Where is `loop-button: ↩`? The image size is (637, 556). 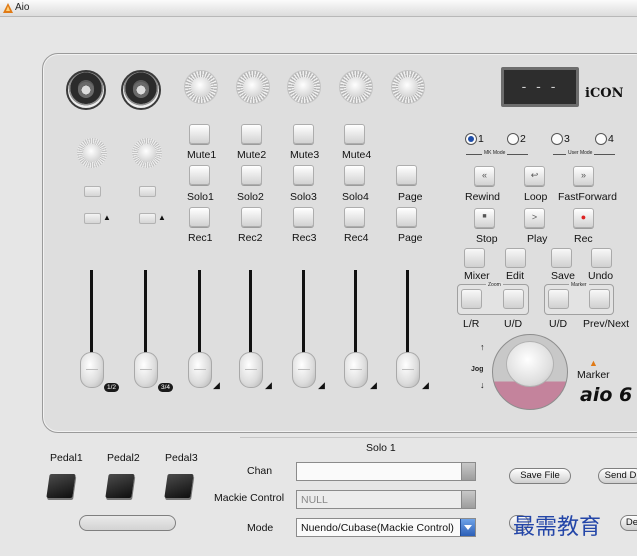 loop-button: ↩ is located at coordinates (534, 176).